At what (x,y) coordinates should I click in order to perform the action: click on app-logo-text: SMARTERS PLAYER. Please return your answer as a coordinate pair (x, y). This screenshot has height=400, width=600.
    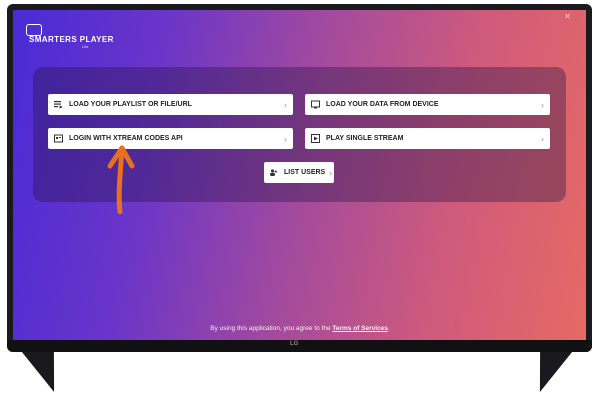
    Looking at the image, I should click on (71, 39).